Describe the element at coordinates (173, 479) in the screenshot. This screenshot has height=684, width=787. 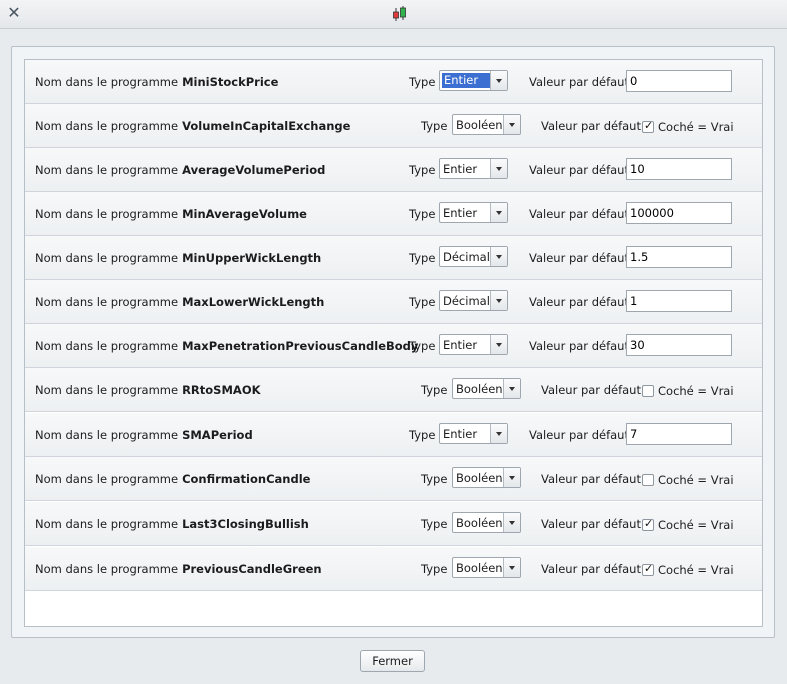
I see `param-label: Nom dans le programme ConfirmationCandle` at that location.